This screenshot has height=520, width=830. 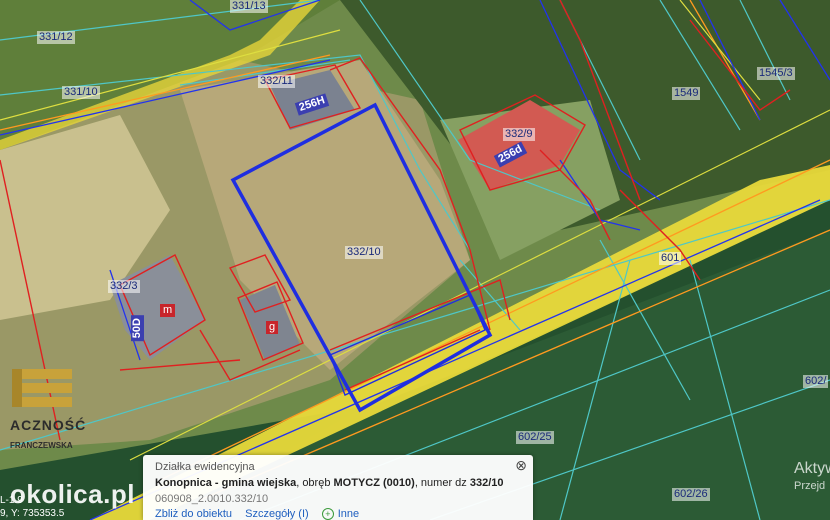 What do you see at coordinates (686, 93) in the screenshot?
I see `parcel-label-1549: 1549` at bounding box center [686, 93].